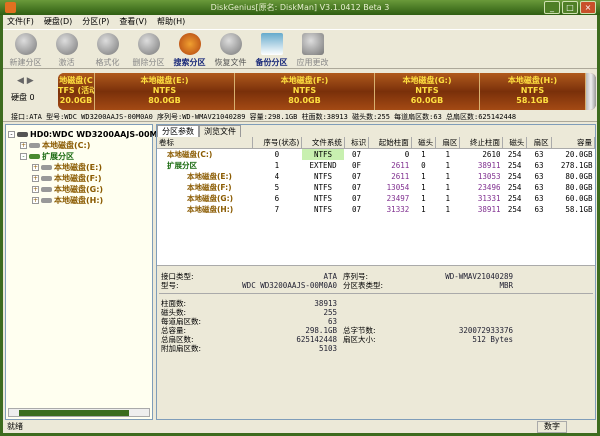 This screenshot has width=600, height=436. What do you see at coordinates (178, 131) in the screenshot?
I see `tab-partition-params: 分区参数` at bounding box center [178, 131].